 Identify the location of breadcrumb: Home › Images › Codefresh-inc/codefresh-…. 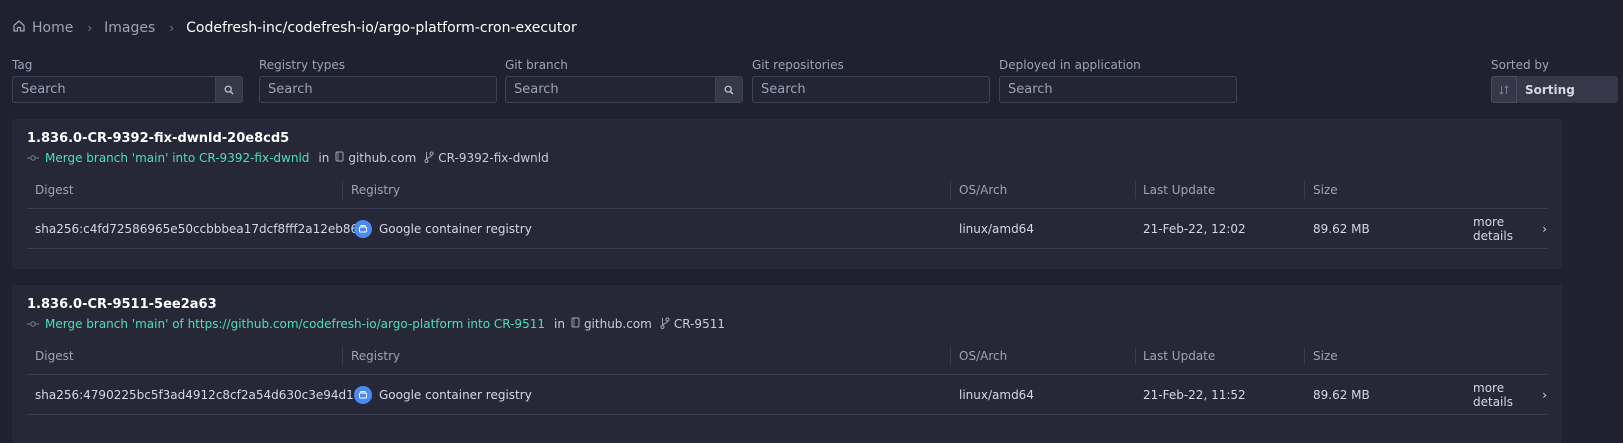
(294, 28).